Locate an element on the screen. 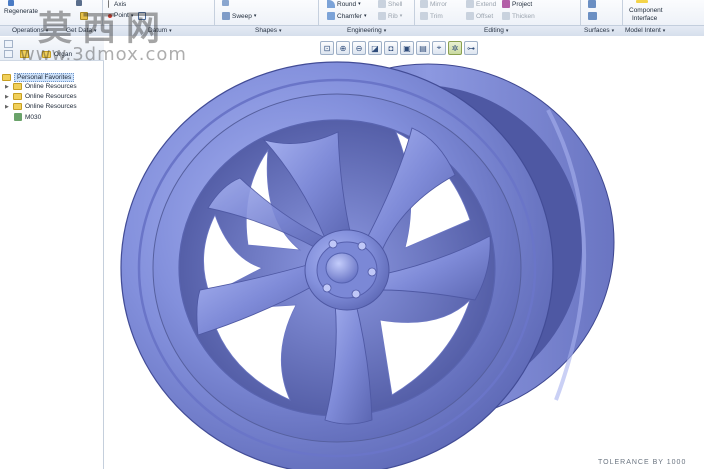 The width and height of the screenshot is (704, 469). tree-item-personal-favorites: Personal Favorites is located at coordinates (38, 77).